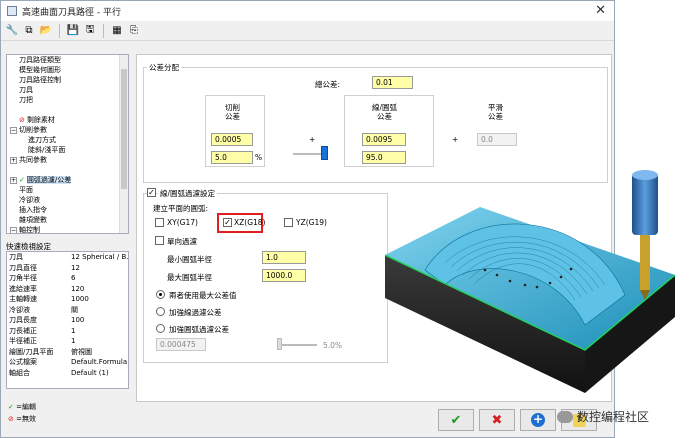  Describe the element at coordinates (71, 12) in the screenshot. I see `window-title: 高速曲面刀具路徑 - 平行` at that location.